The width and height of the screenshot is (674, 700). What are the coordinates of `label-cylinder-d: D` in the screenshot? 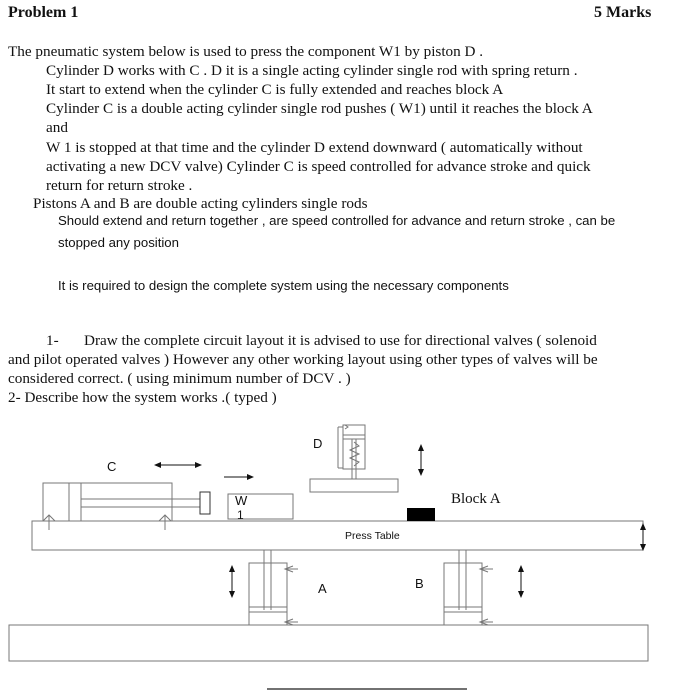 It's located at (317, 443).